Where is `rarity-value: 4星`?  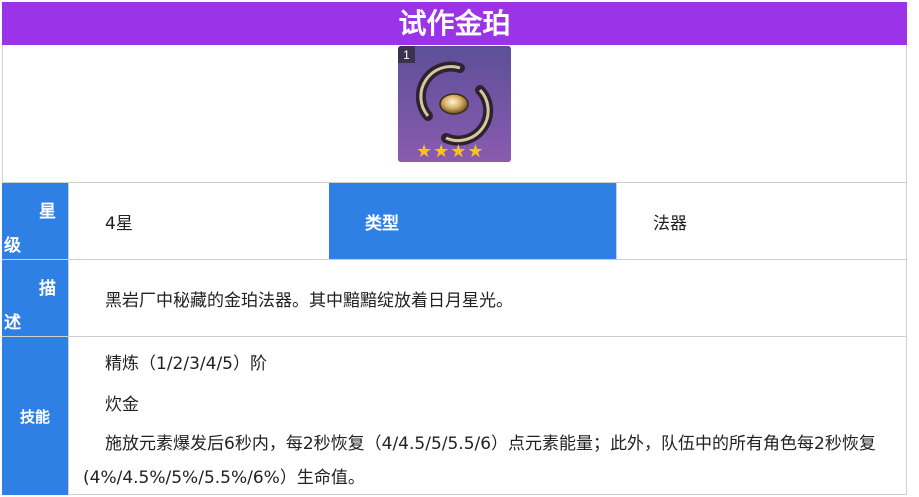
rarity-value: 4星 is located at coordinates (198, 221).